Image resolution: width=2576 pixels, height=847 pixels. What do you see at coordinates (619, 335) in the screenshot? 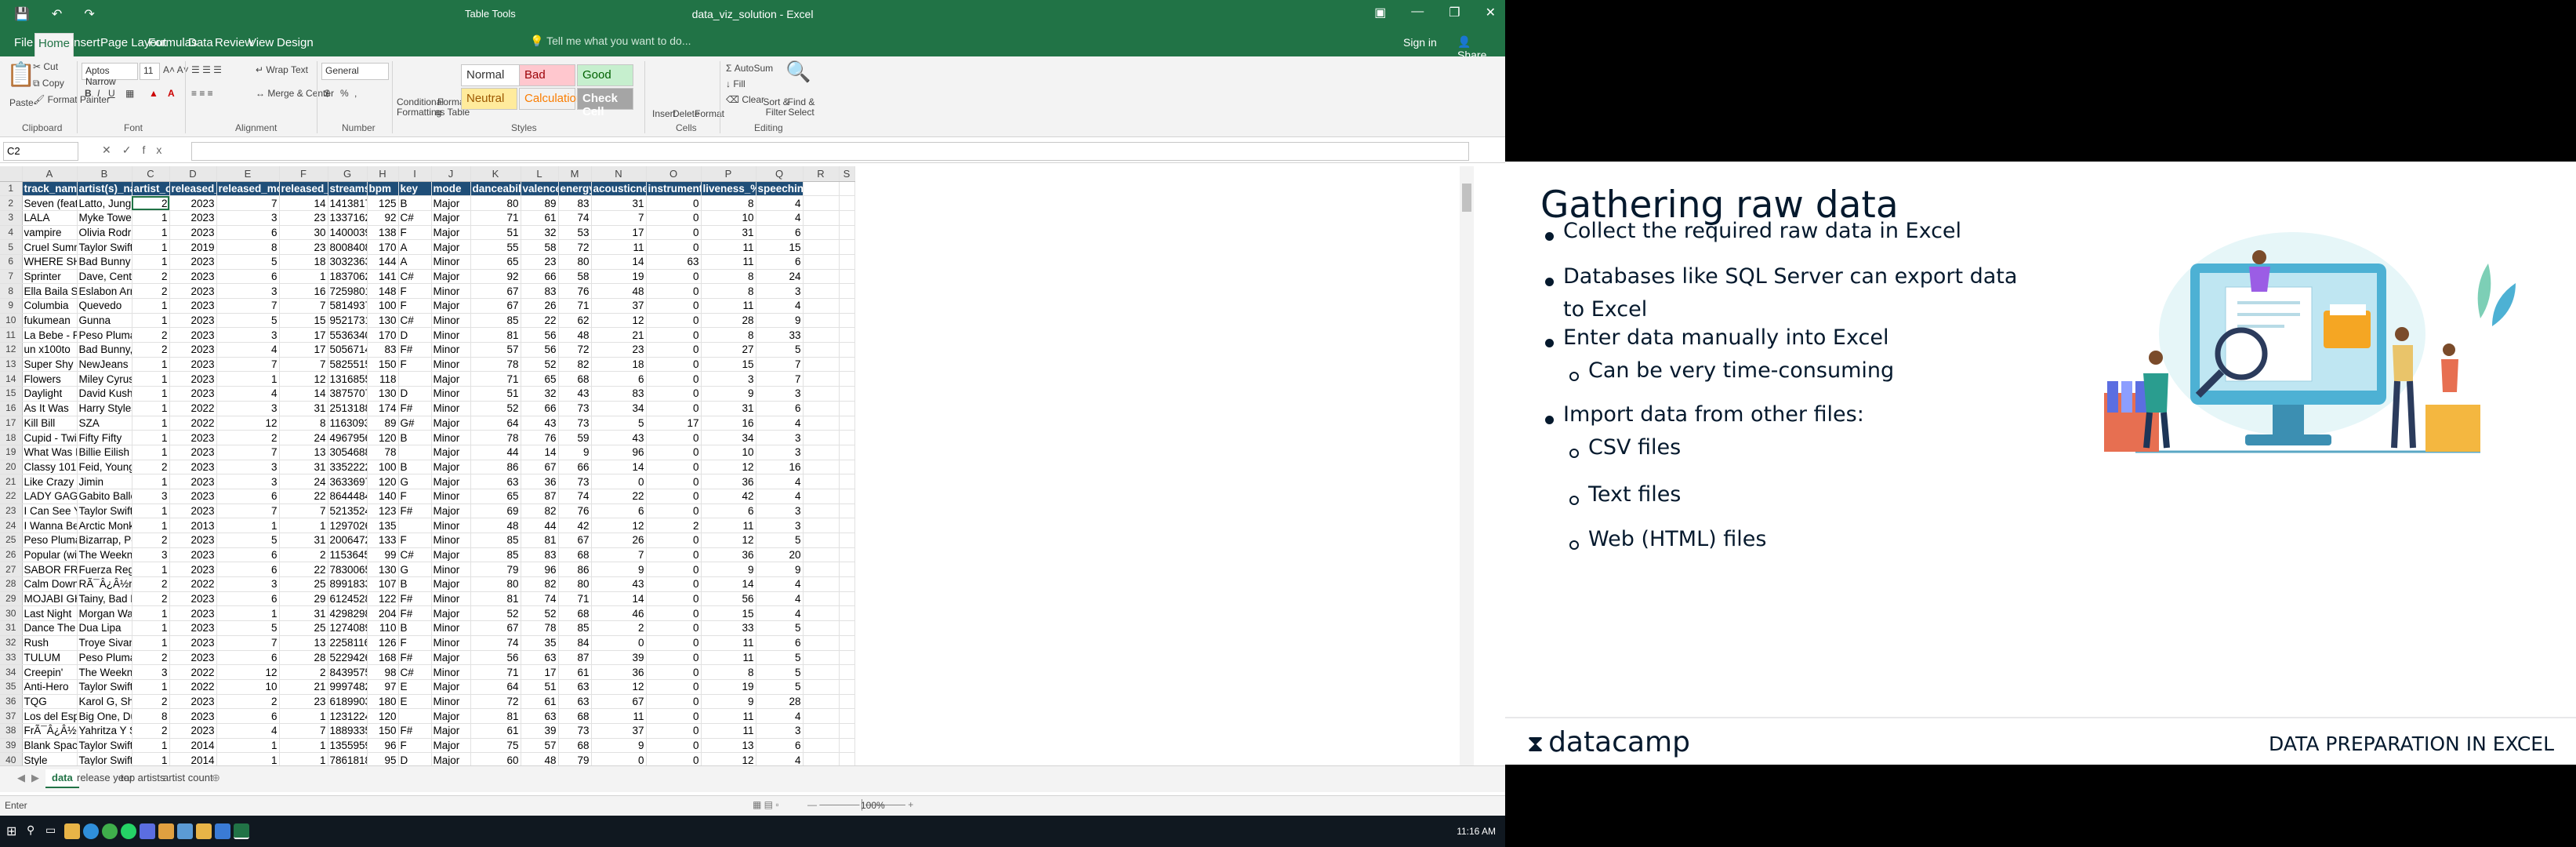
I see `cell: 21` at bounding box center [619, 335].